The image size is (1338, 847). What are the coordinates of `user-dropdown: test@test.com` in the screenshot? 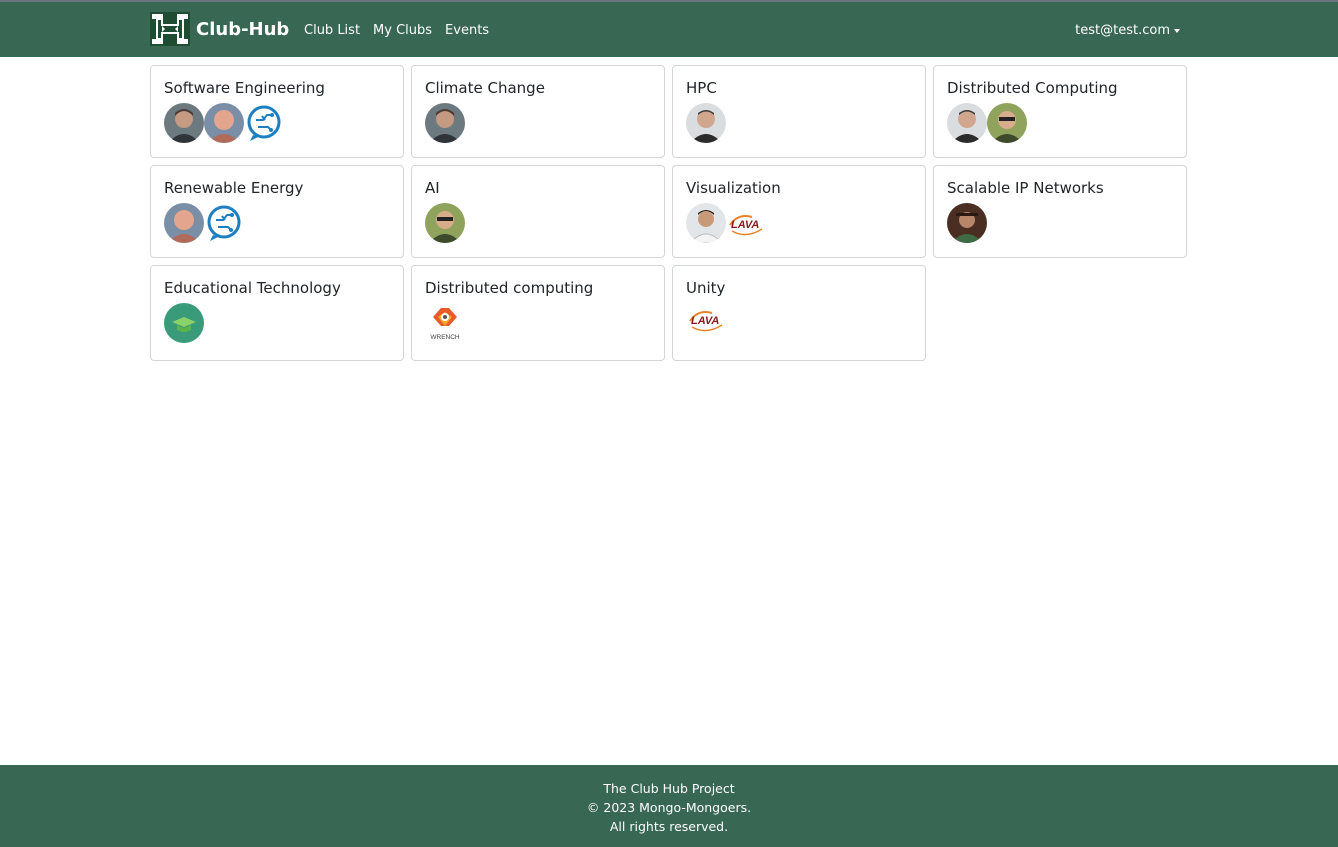 It's located at (1127, 30).